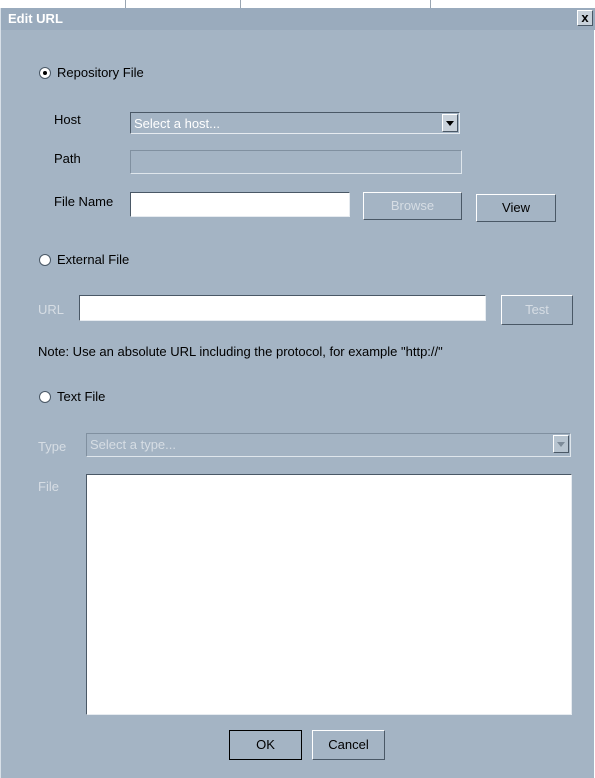  What do you see at coordinates (35, 18) in the screenshot?
I see `dialog-title: Edit URL` at bounding box center [35, 18].